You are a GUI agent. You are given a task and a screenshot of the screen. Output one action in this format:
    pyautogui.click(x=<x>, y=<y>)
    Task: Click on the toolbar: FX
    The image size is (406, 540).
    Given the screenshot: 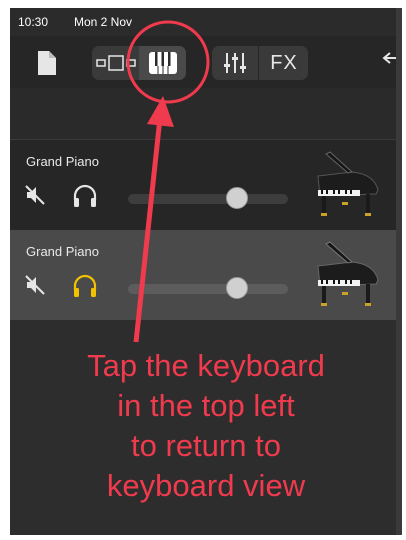 What is the action you would take?
    pyautogui.click(x=206, y=62)
    